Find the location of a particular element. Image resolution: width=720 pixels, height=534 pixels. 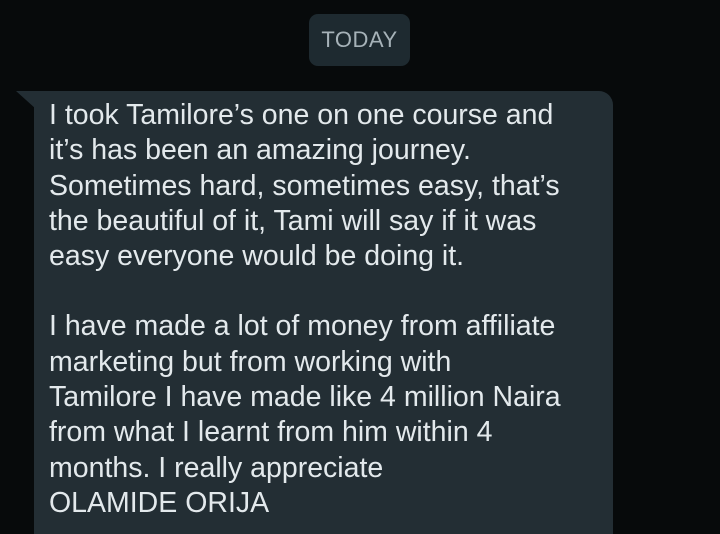

date-divider-chip: TODAY is located at coordinates (359, 40).